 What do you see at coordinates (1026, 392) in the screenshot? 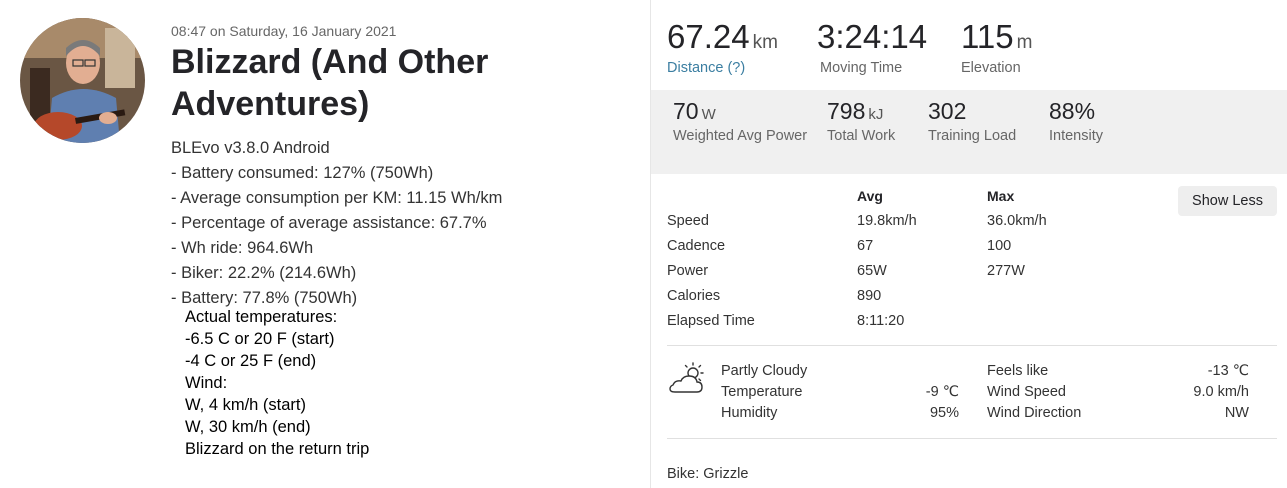
I see `wind-speed-label: Wind Speed` at bounding box center [1026, 392].